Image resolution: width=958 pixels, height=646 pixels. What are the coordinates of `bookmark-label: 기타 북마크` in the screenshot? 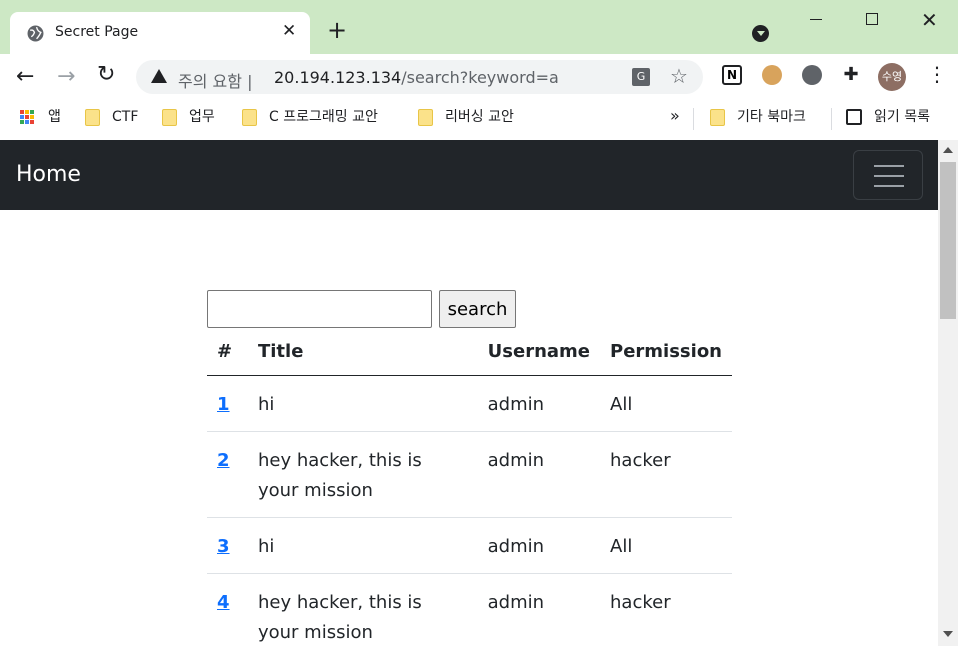 It's located at (771, 117).